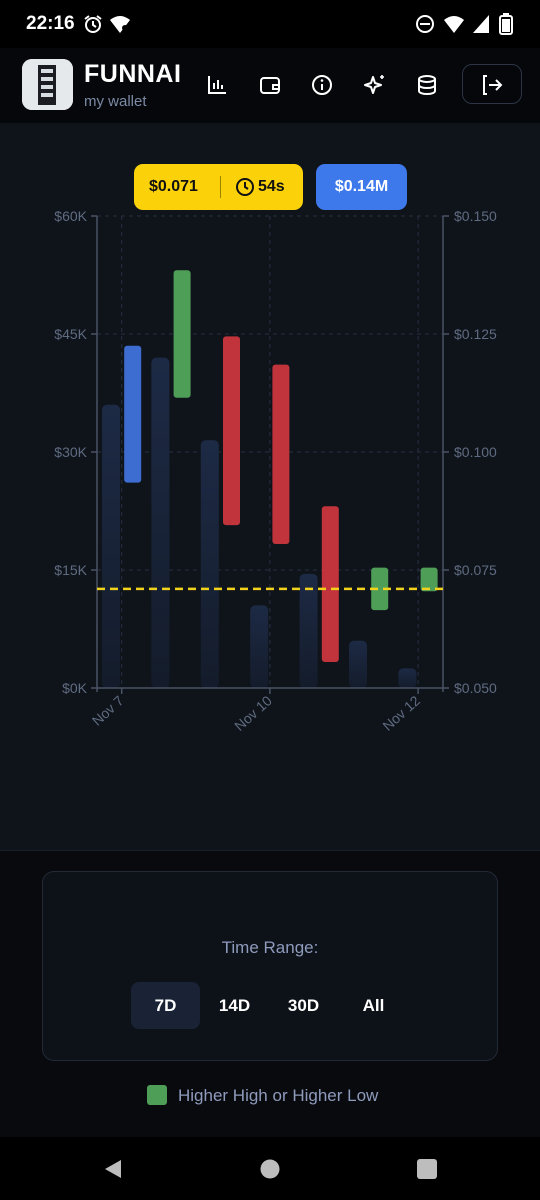 This screenshot has width=540, height=1200. Describe the element at coordinates (253, 713) in the screenshot. I see `x-axis-tick-label: Nov 10` at that location.